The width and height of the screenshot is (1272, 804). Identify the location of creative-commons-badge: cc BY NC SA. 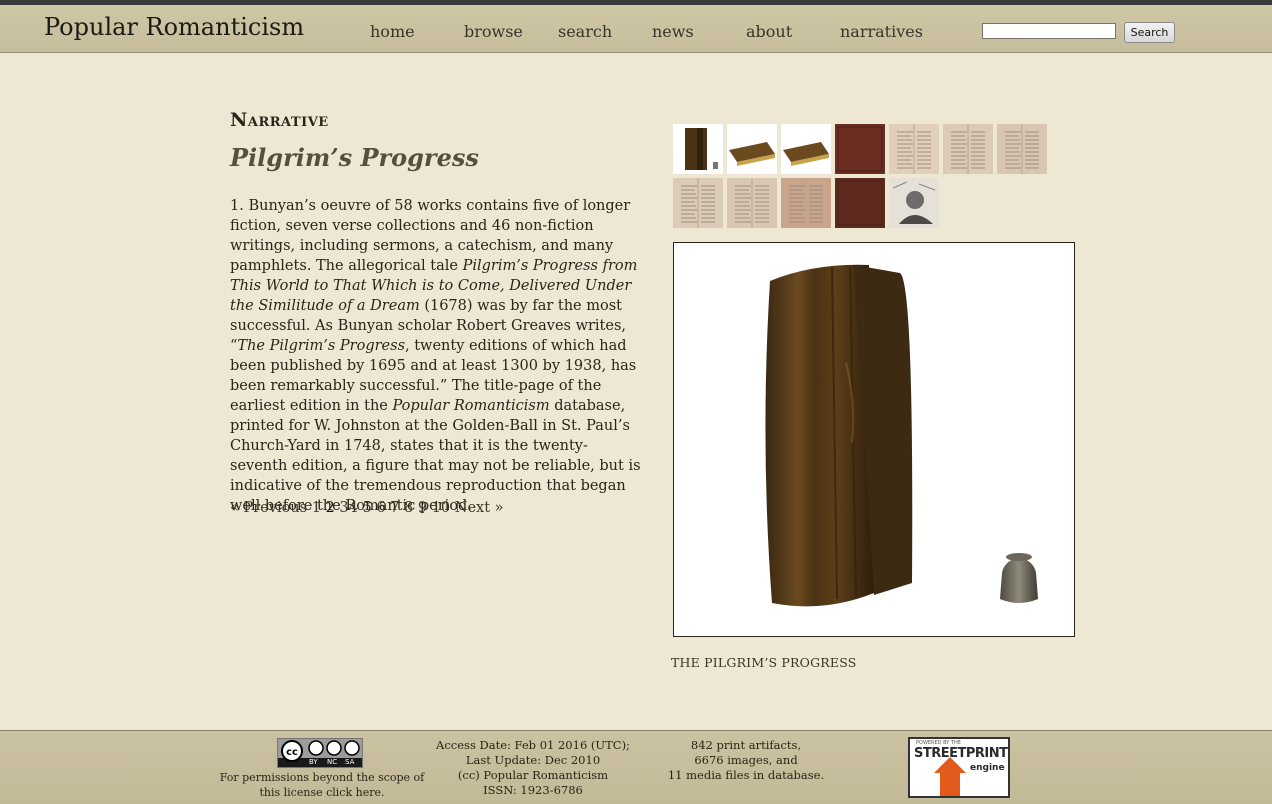
(320, 753).